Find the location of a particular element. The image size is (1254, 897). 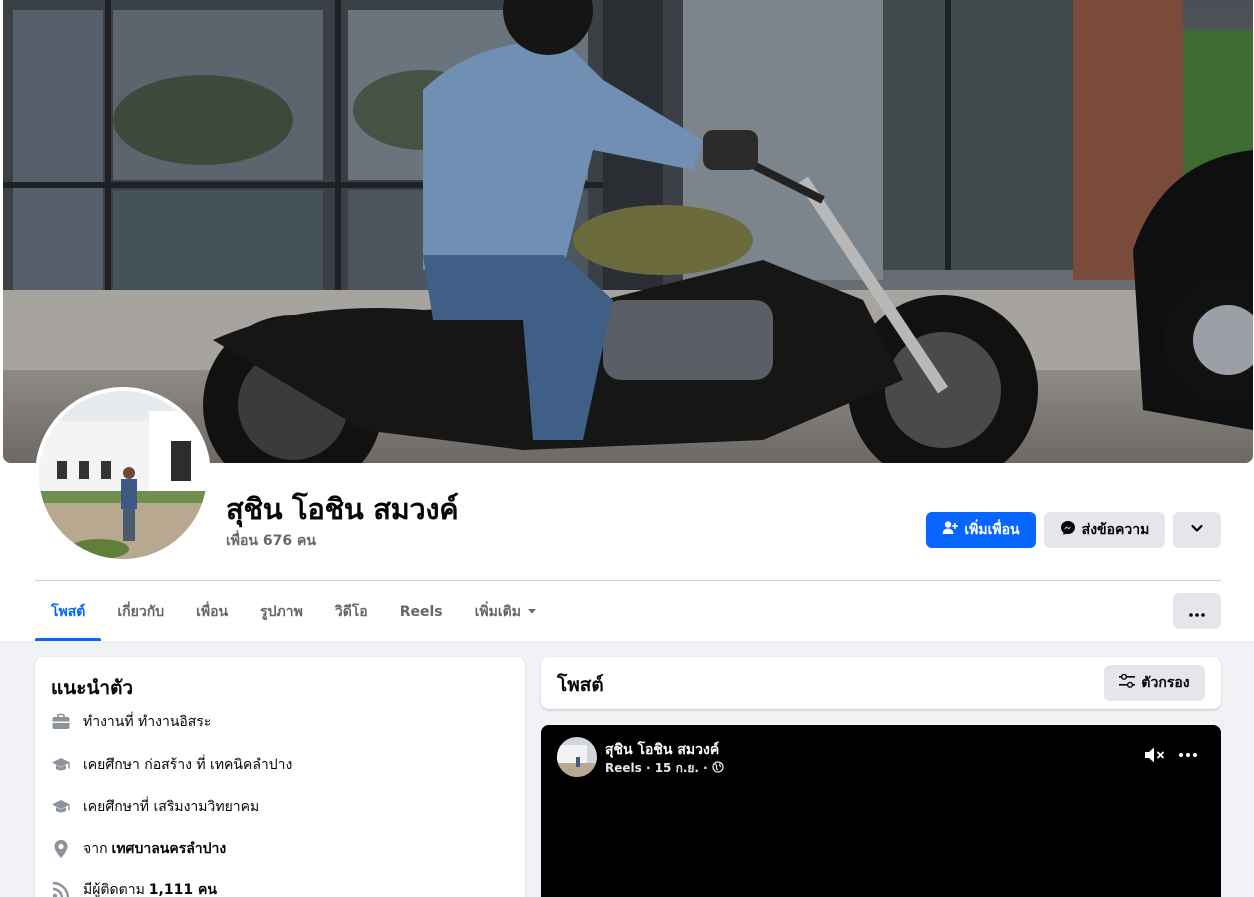

message-label: ส่งข้อความ is located at coordinates (1115, 530).